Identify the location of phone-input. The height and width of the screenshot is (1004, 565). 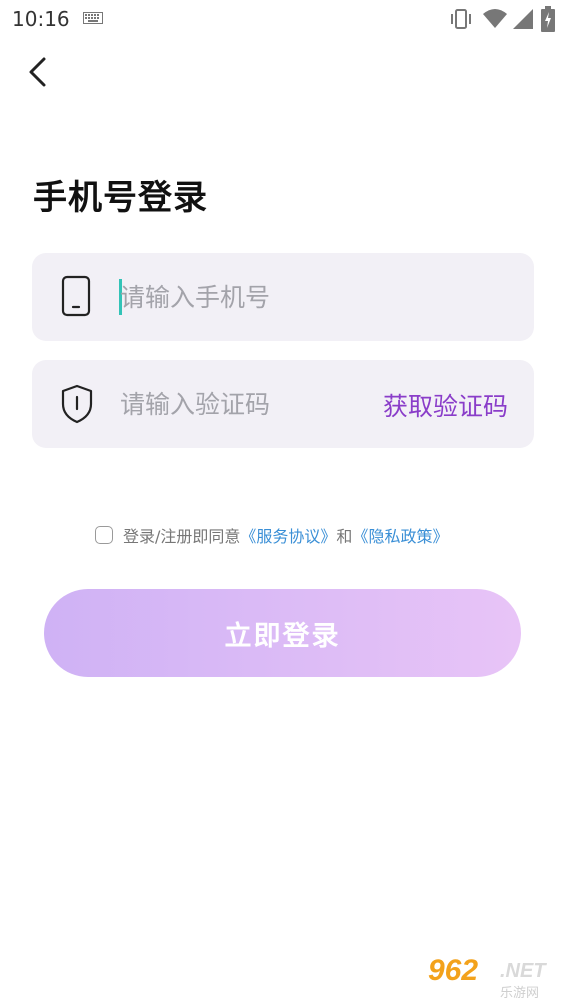
(245, 297).